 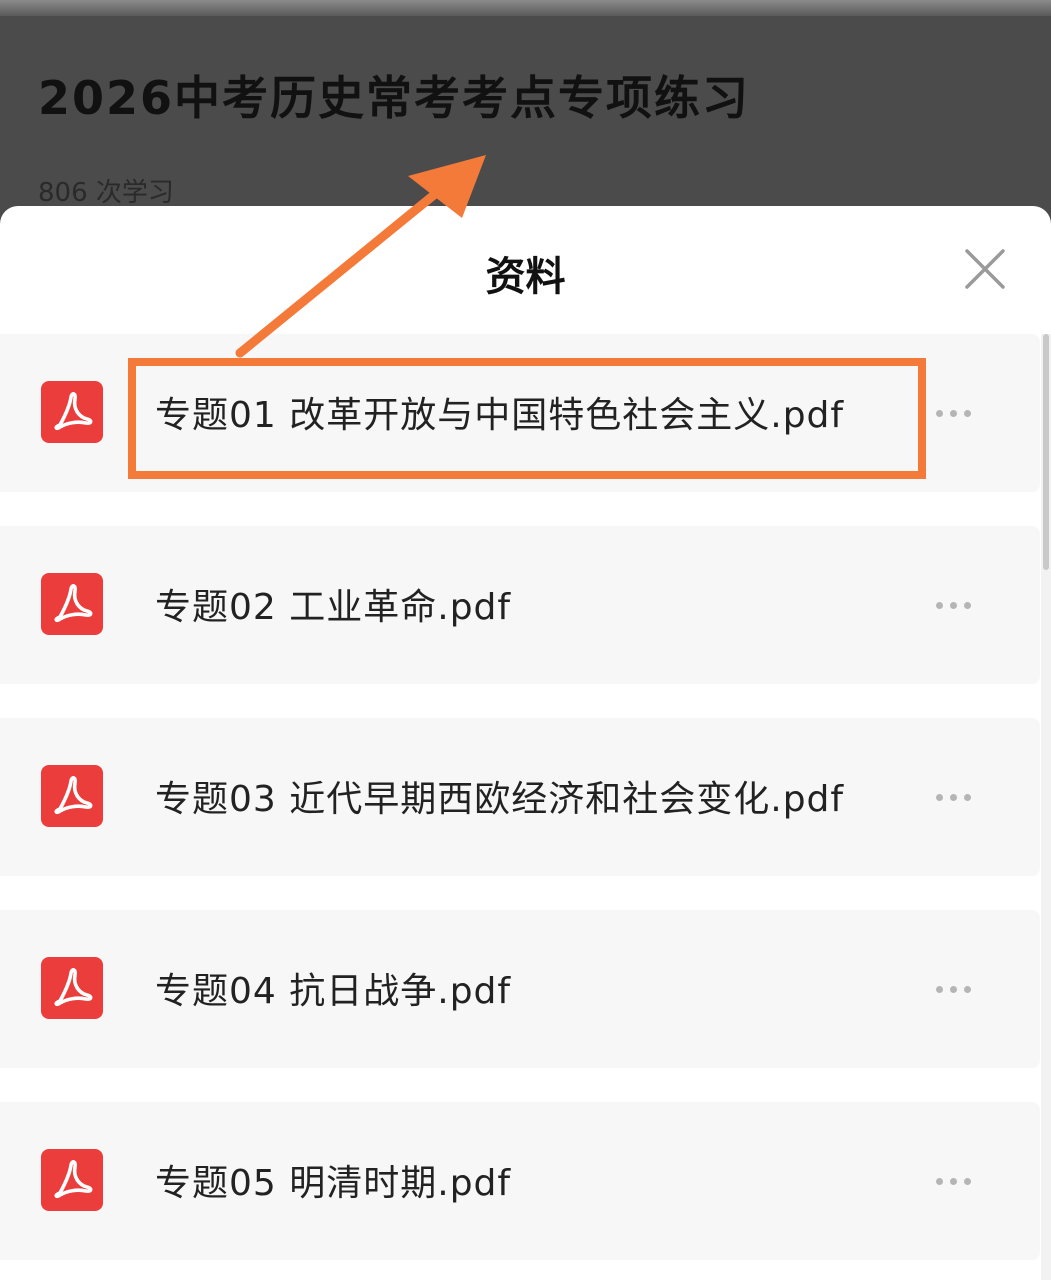 What do you see at coordinates (520, 605) in the screenshot?
I see `file-item: 专题02 工业革命.pdf` at bounding box center [520, 605].